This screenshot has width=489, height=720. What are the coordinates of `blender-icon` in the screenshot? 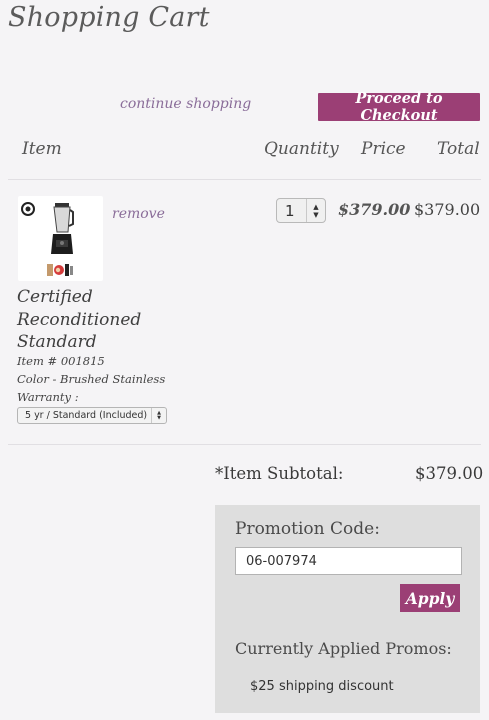 It's located at (47, 239).